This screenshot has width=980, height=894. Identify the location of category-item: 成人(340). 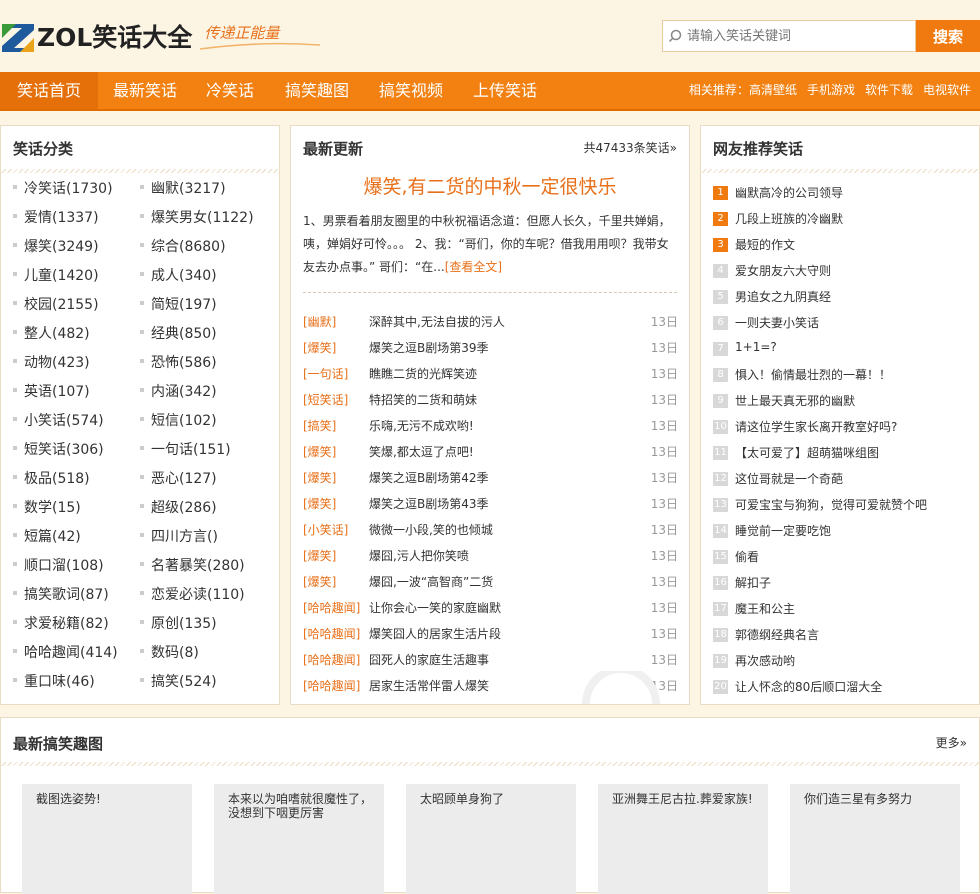
(178, 275).